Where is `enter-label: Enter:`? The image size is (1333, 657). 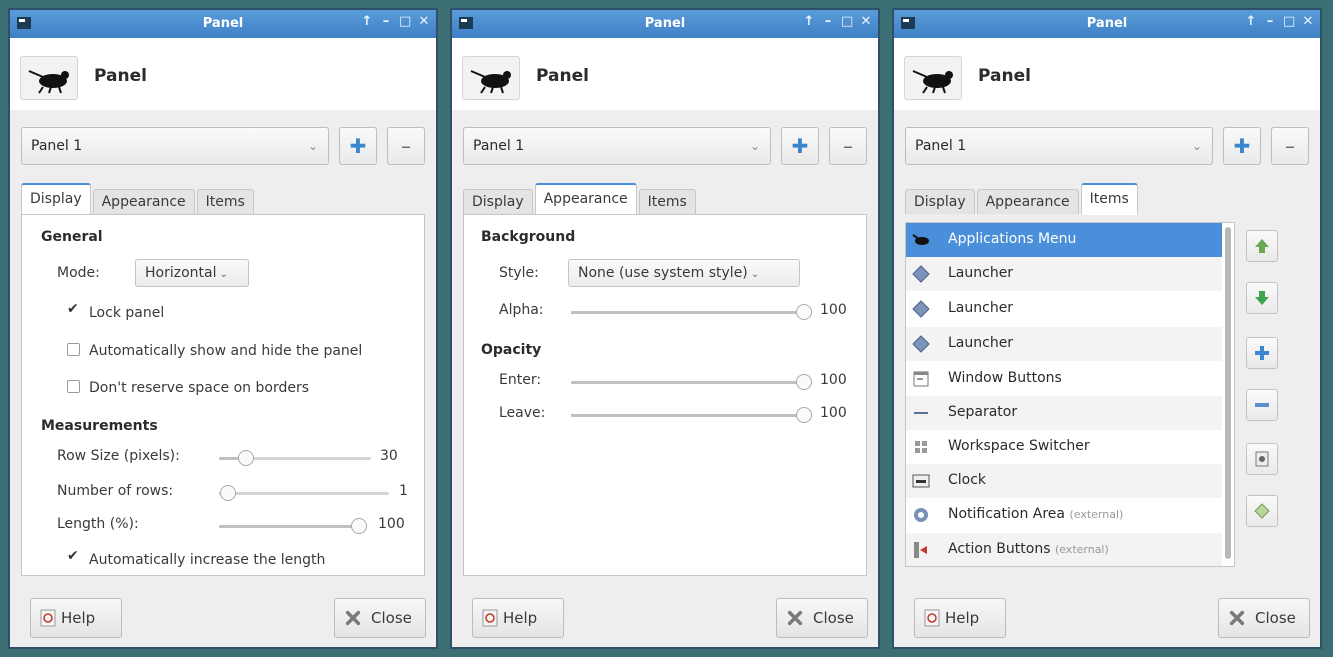
enter-label: Enter: is located at coordinates (520, 380).